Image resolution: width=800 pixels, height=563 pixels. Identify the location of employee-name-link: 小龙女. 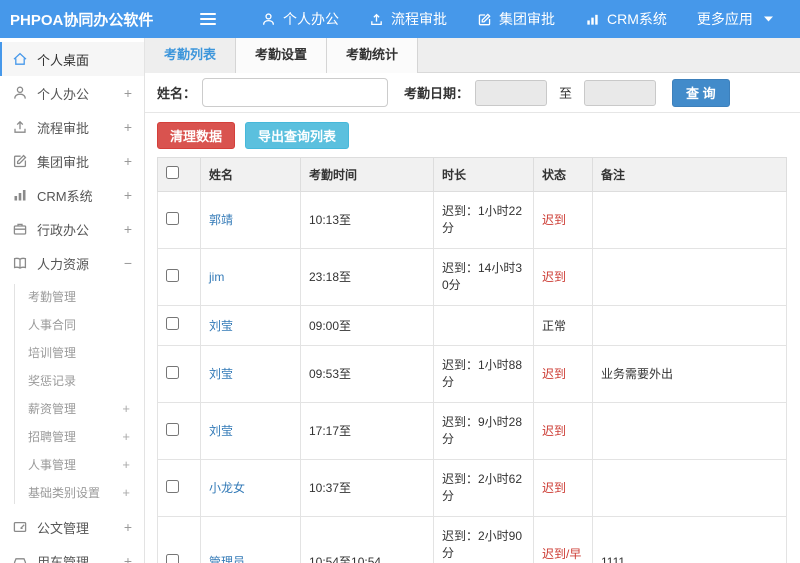
(227, 488).